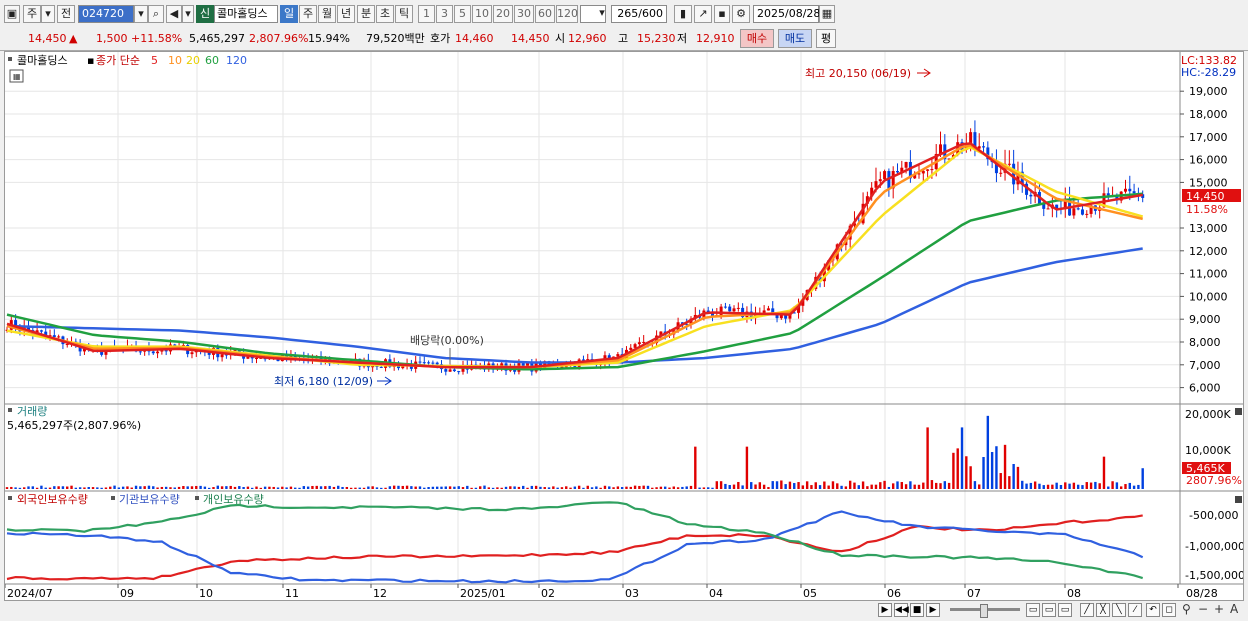  What do you see at coordinates (66, 14) in the screenshot?
I see `prev-button: 전` at bounding box center [66, 14].